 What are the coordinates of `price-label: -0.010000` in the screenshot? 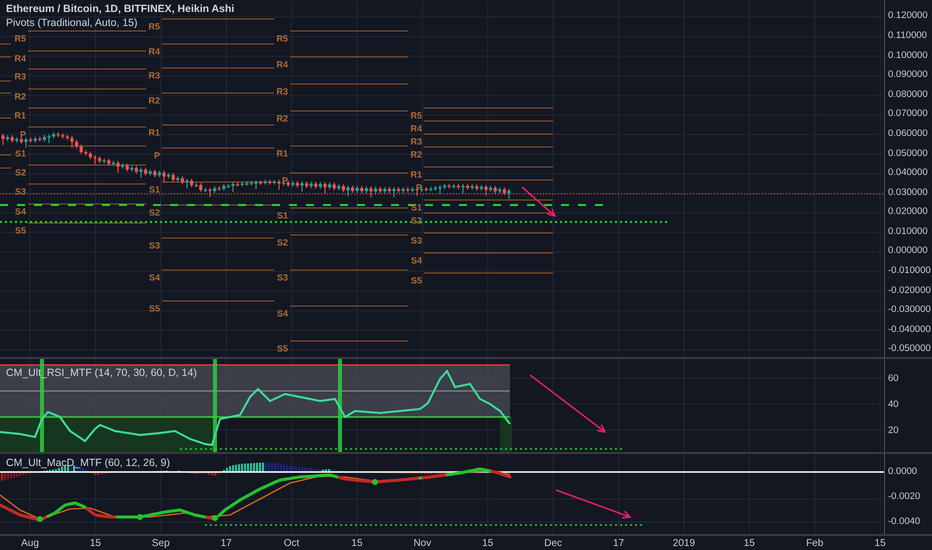 It's located at (909, 270).